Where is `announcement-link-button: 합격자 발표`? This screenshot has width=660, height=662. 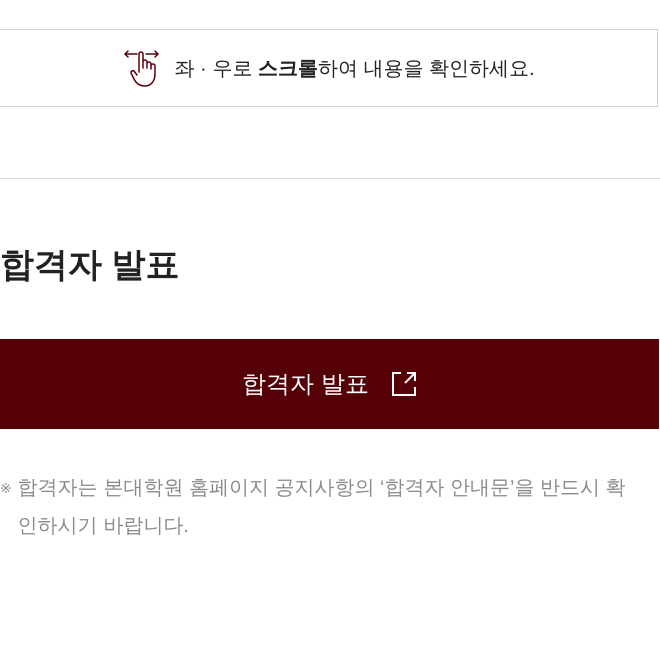
announcement-link-button: 합격자 발표 is located at coordinates (329, 384).